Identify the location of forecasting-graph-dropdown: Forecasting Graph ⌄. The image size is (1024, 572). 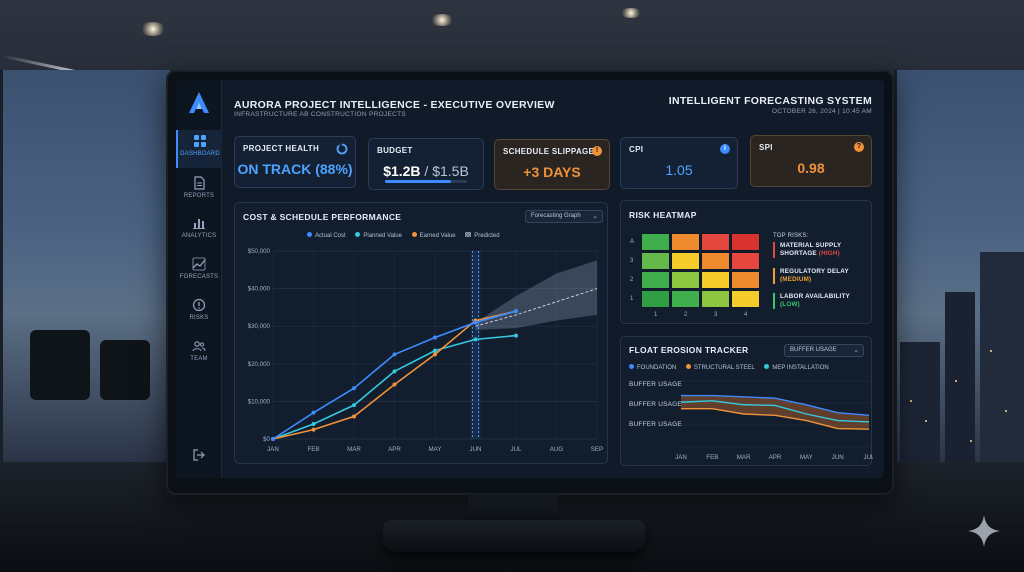
(564, 216).